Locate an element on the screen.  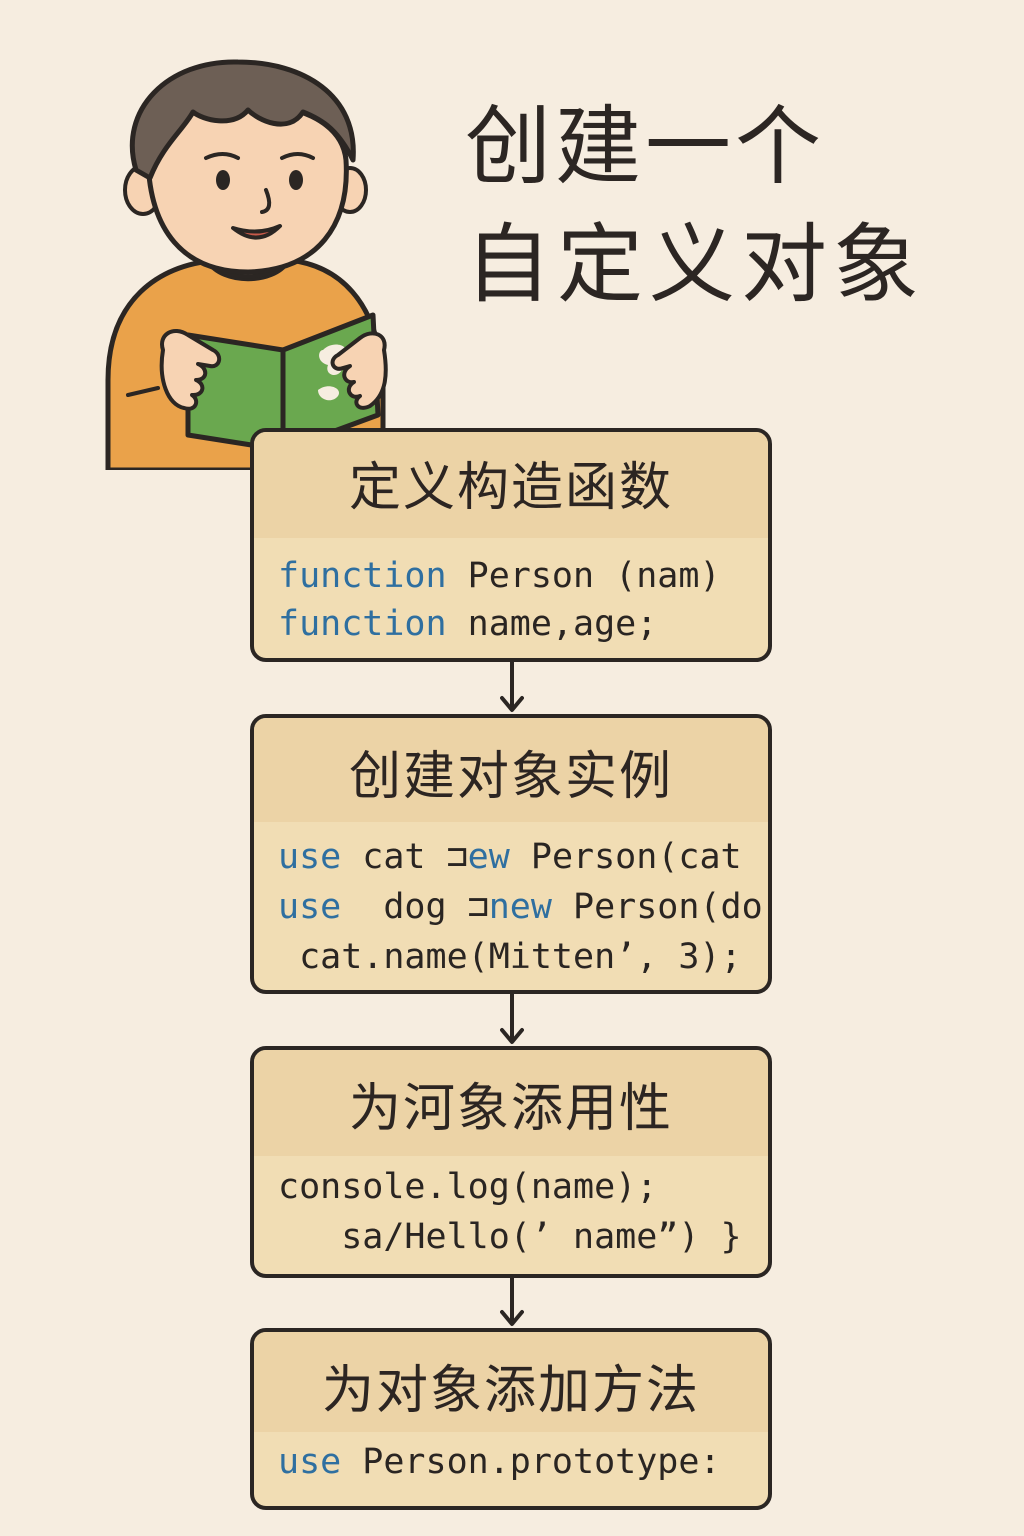
code-line: function Person (nam) is located at coordinates (523, 576).